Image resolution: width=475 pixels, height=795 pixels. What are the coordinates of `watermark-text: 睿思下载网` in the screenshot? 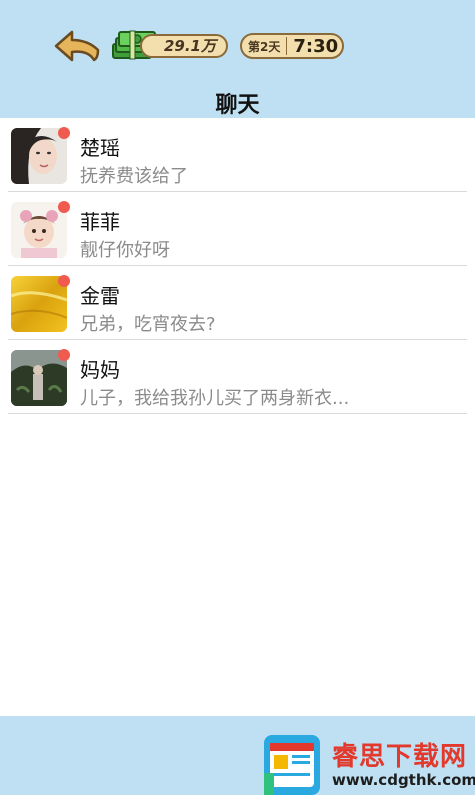 It's located at (400, 757).